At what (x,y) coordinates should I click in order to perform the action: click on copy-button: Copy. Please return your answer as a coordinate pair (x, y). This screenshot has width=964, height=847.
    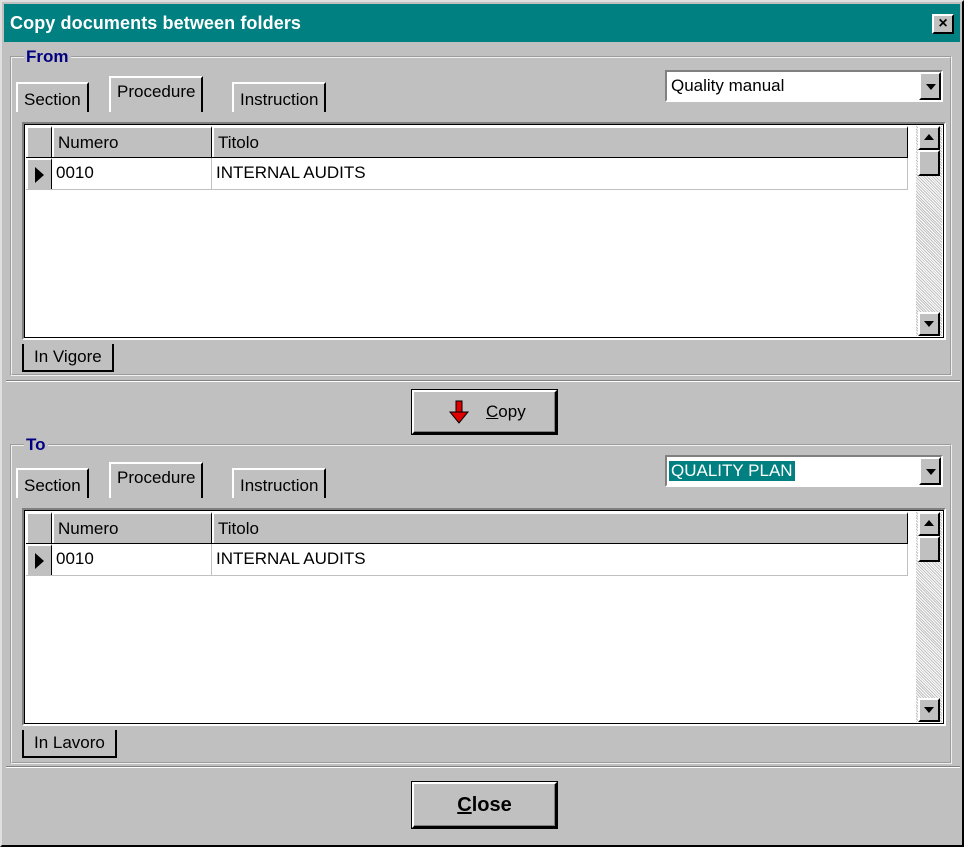
    Looking at the image, I should click on (484, 412).